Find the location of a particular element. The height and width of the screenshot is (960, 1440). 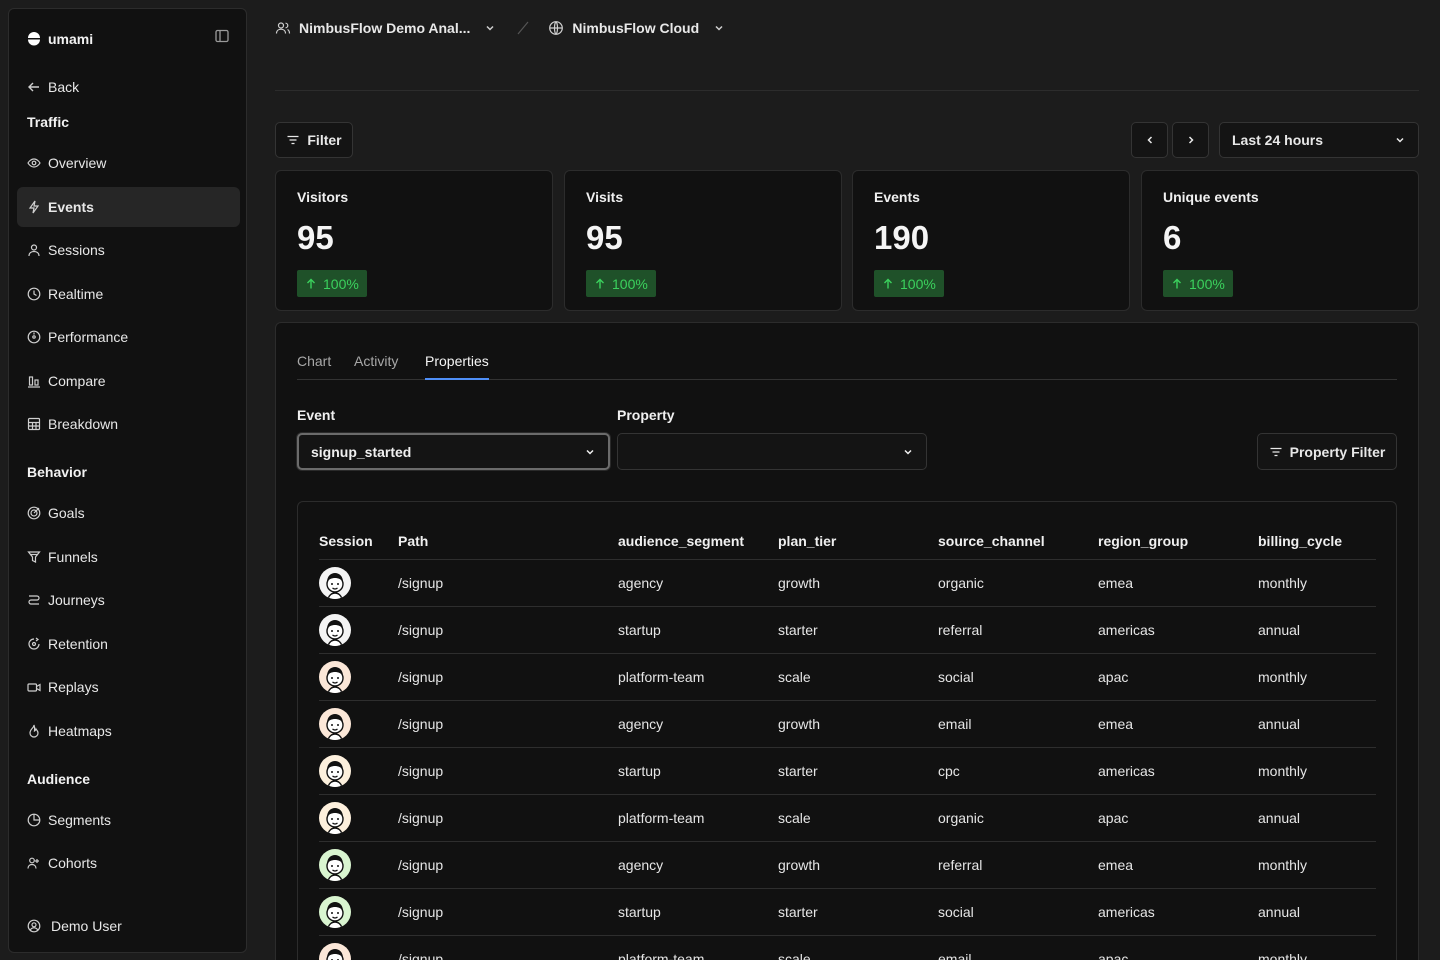

header-divider is located at coordinates (847, 90).